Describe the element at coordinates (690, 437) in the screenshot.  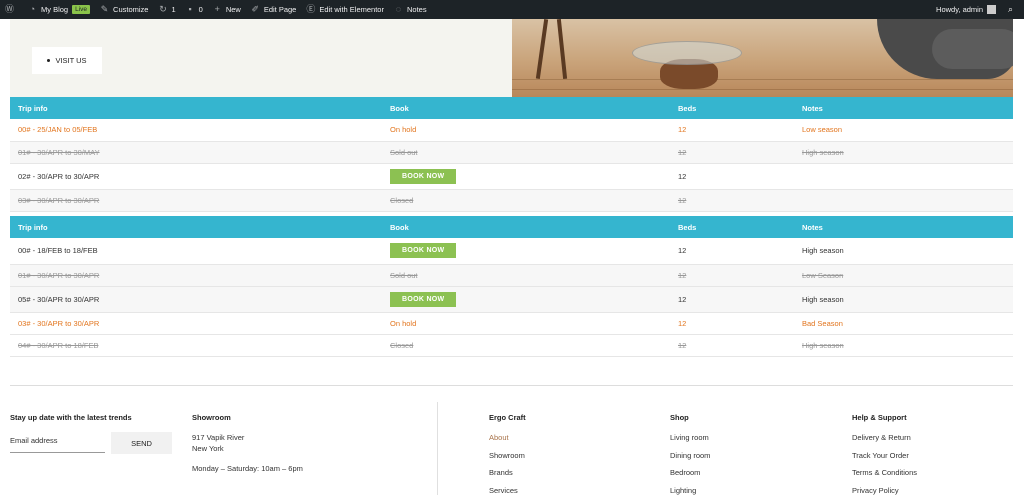
I see `footer-link-living-room: Living room` at that location.